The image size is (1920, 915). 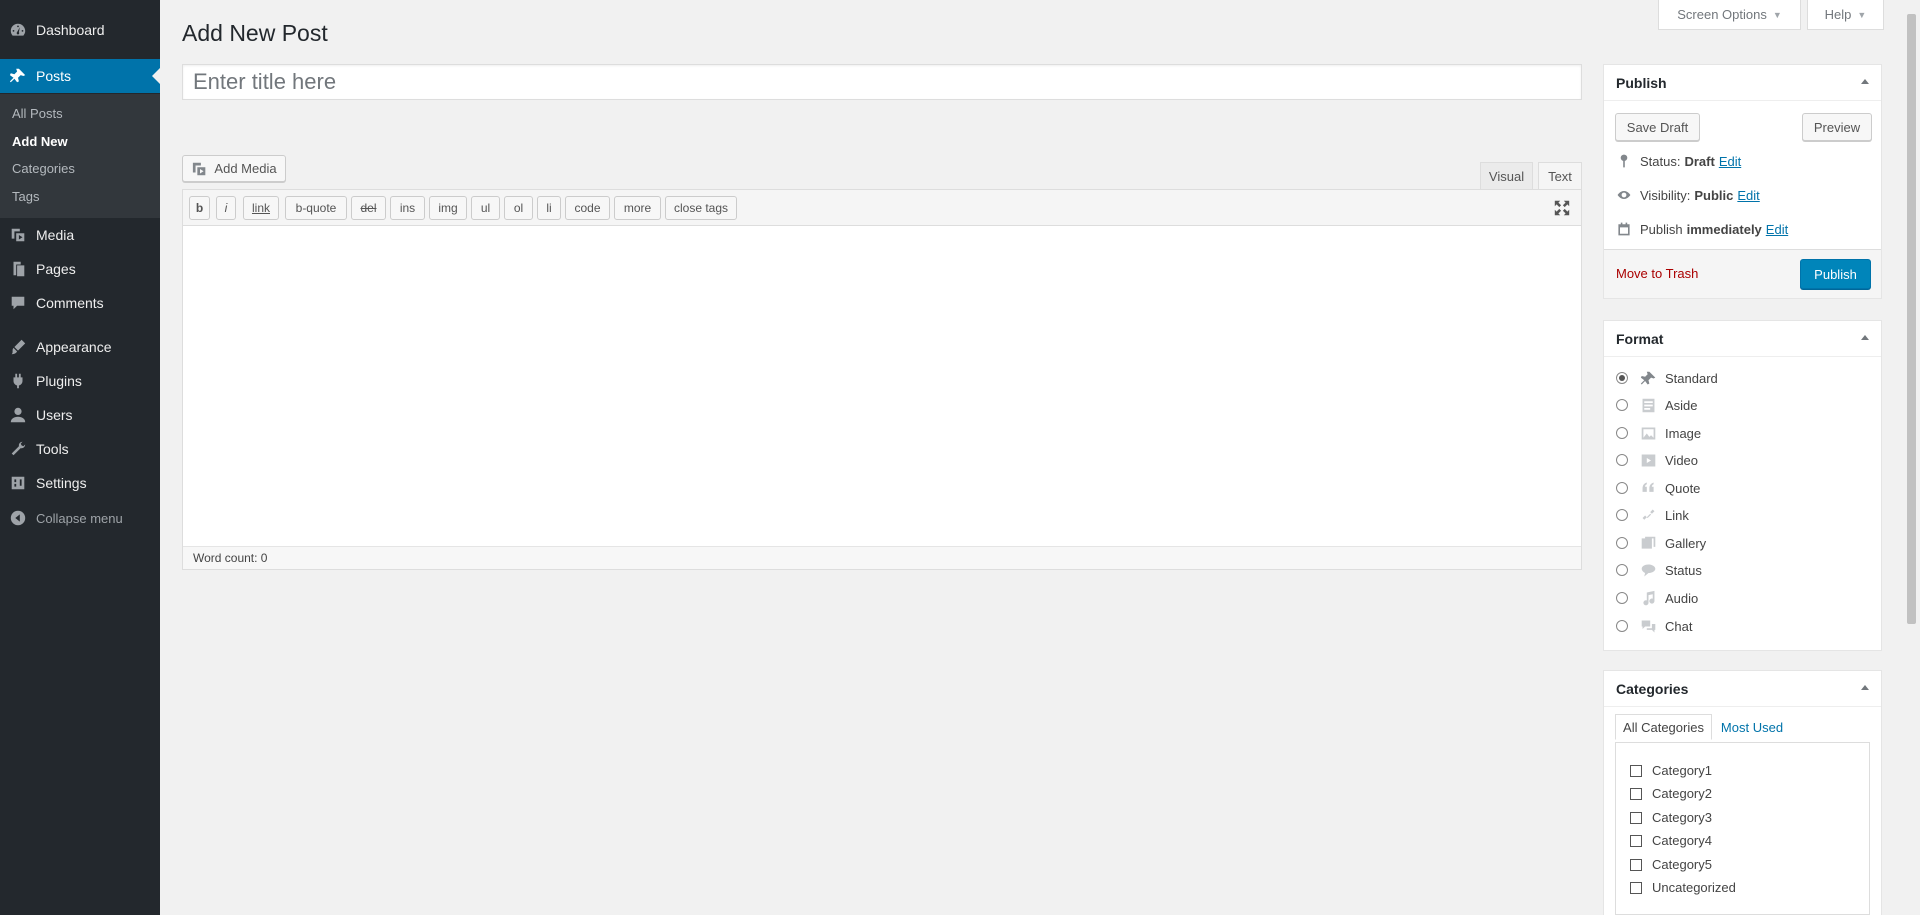 What do you see at coordinates (54, 415) in the screenshot?
I see `menu-label: Users` at bounding box center [54, 415].